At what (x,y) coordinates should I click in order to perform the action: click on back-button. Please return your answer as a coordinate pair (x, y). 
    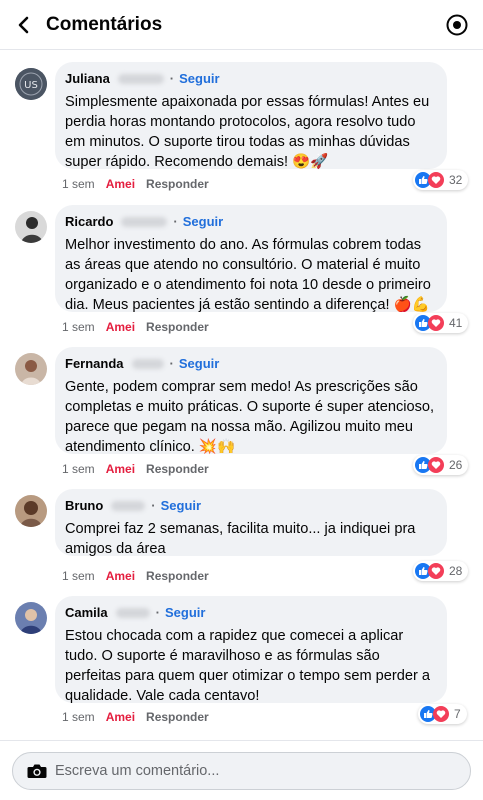
    Looking at the image, I should click on (24, 25).